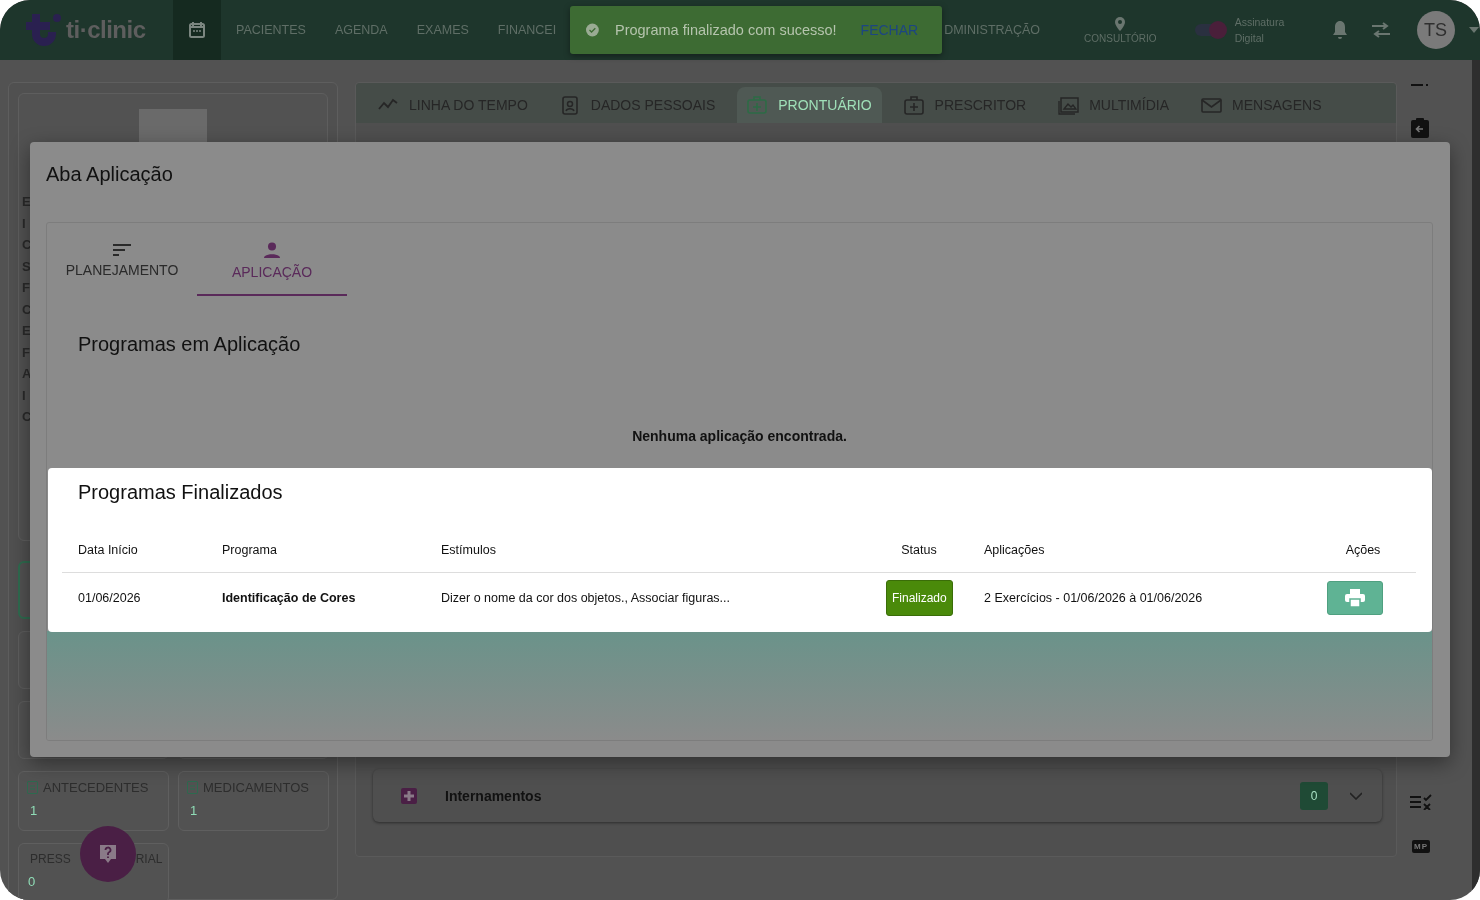 This screenshot has width=1480, height=900. Describe the element at coordinates (1380, 30) in the screenshot. I see `swap-arrows-icon` at that location.